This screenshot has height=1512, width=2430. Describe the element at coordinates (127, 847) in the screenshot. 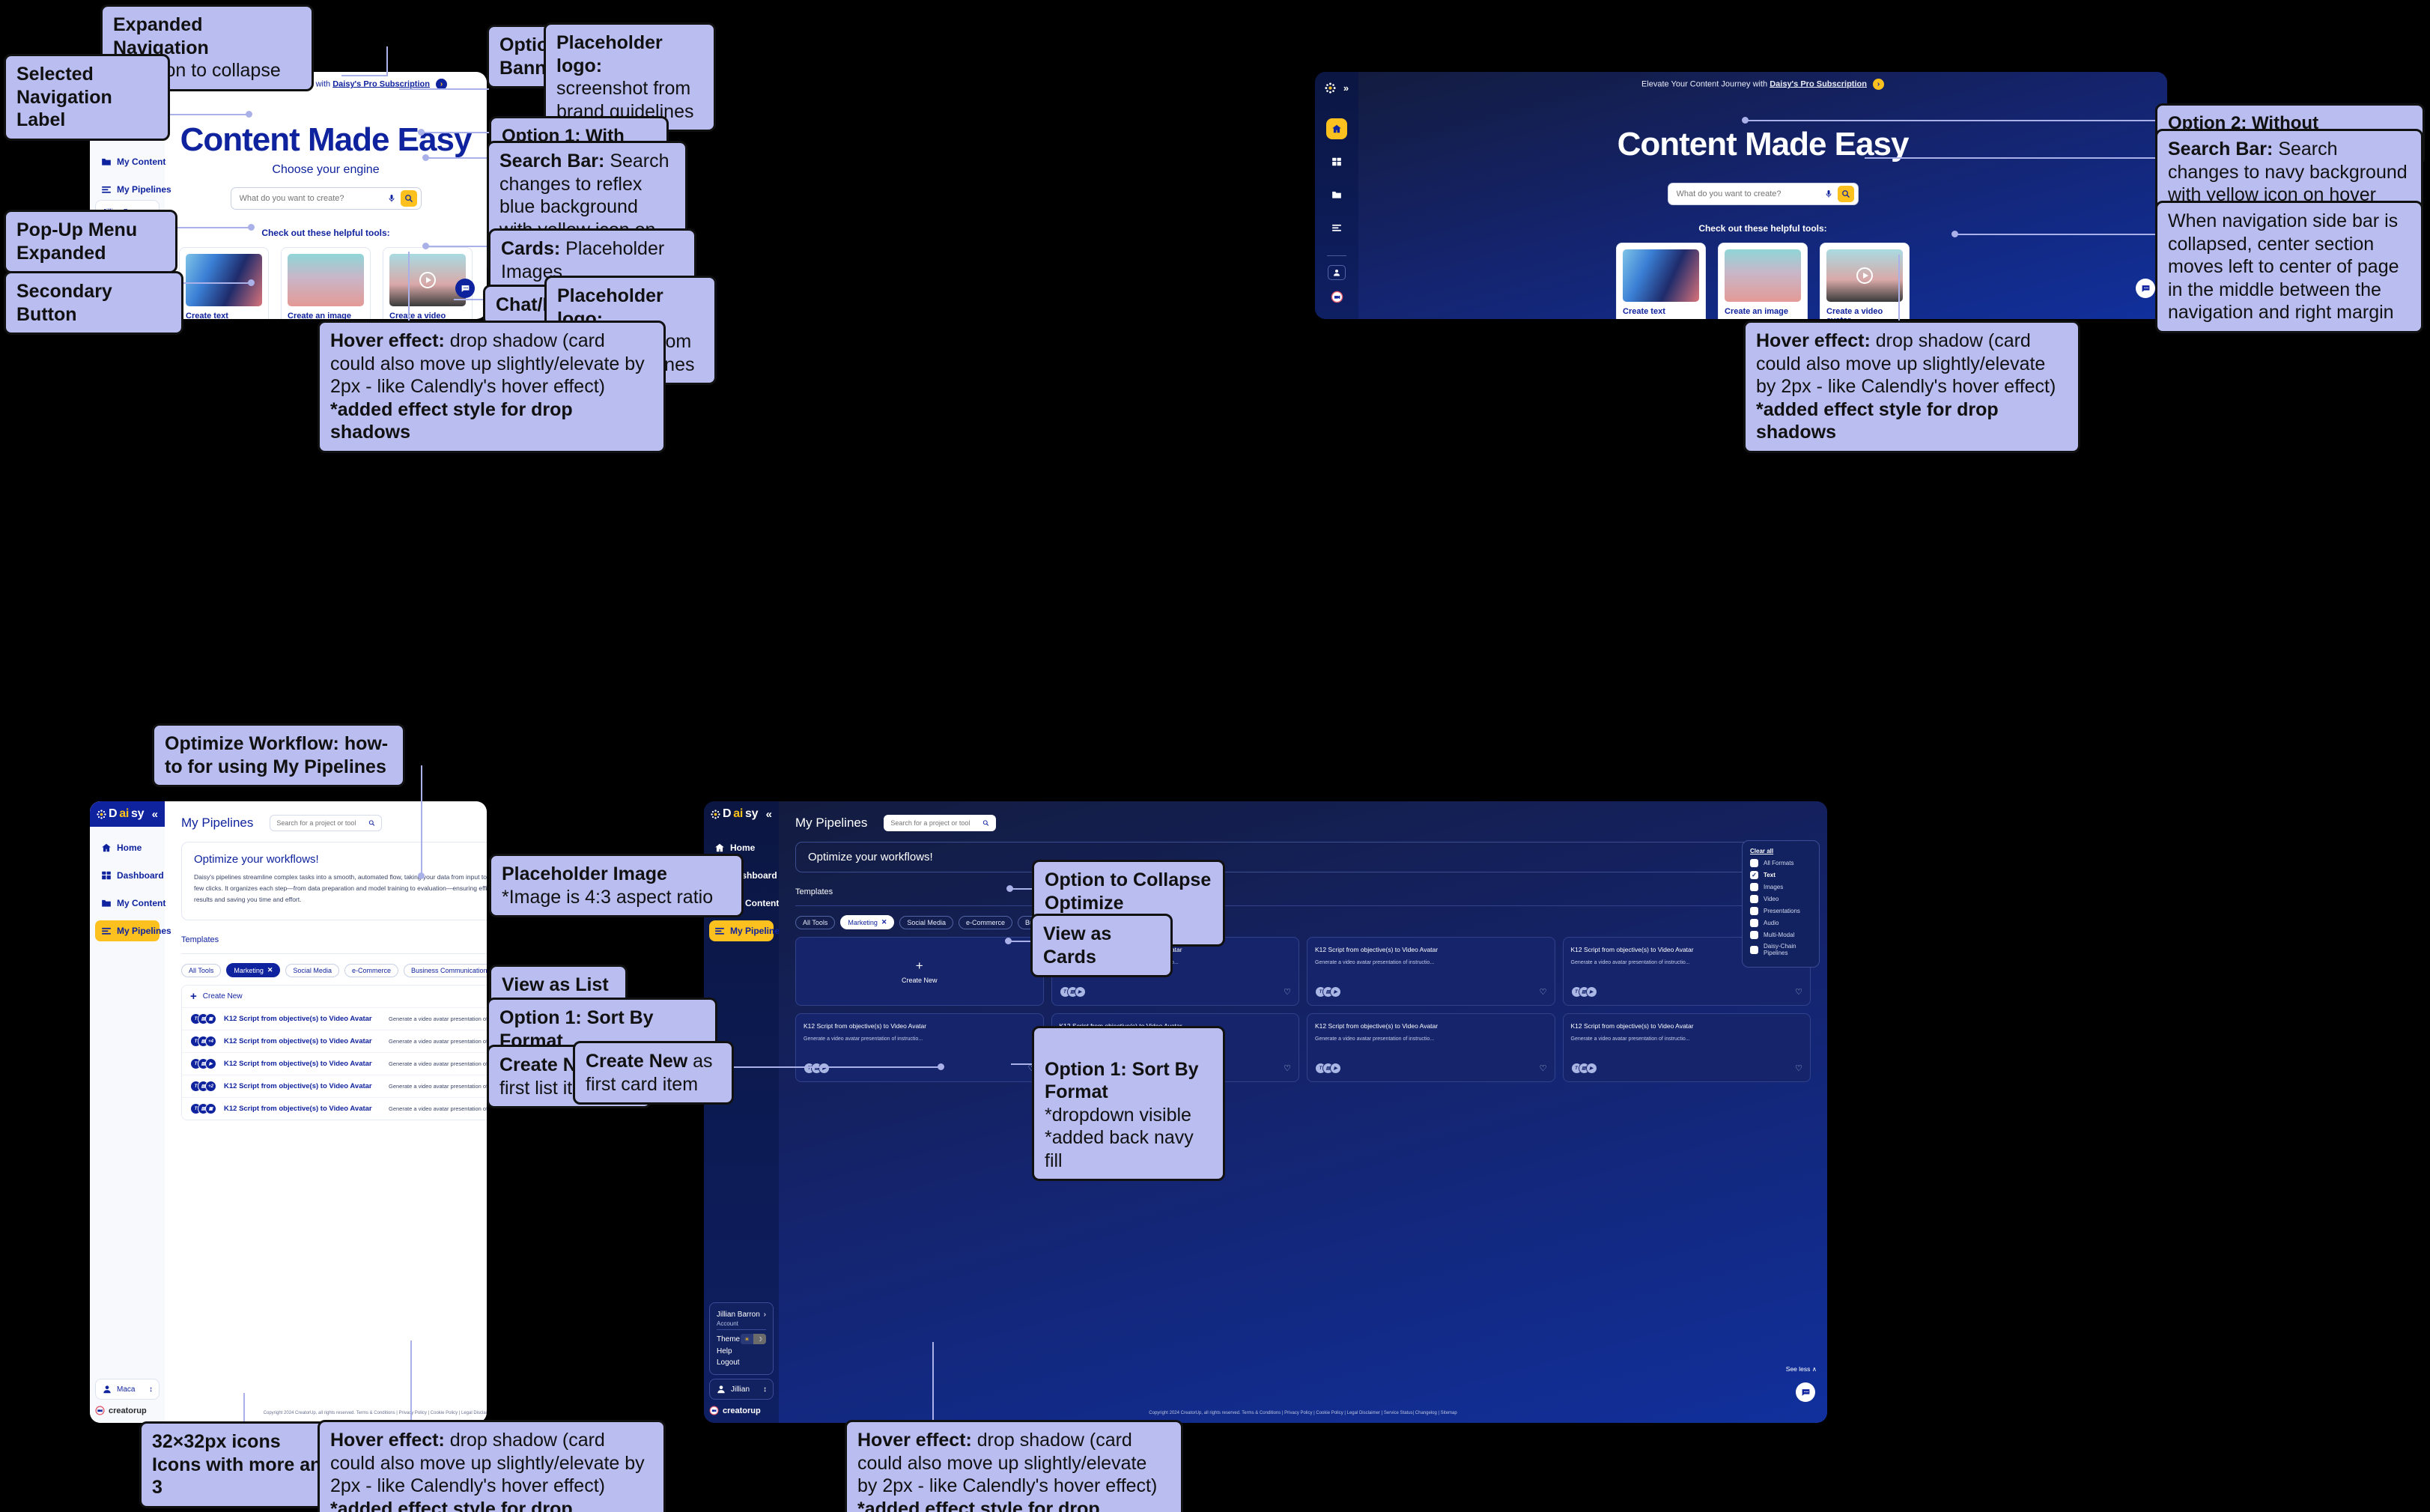

I see `sidebar-item-home: Home` at that location.